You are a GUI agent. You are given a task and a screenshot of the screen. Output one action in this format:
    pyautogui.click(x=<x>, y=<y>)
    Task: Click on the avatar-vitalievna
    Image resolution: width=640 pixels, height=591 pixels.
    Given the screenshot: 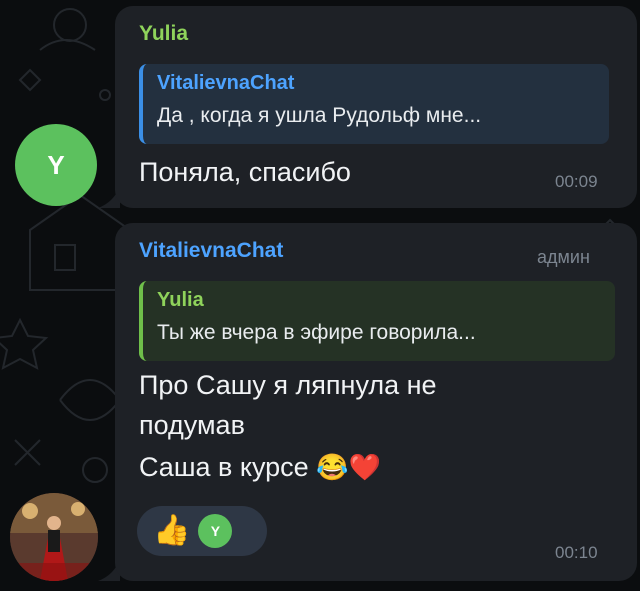 What is the action you would take?
    pyautogui.click(x=54, y=537)
    